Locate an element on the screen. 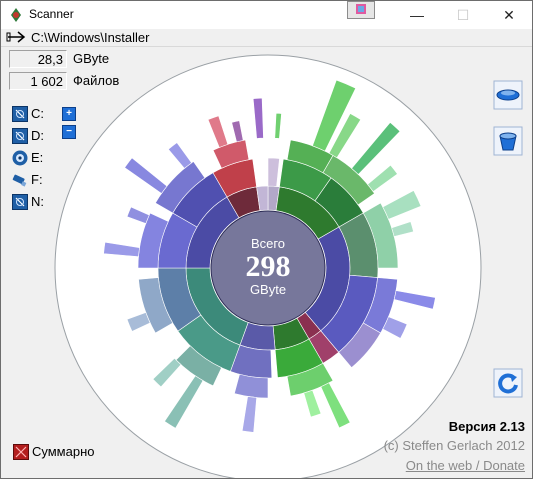 The image size is (533, 479). ring3-segment is located at coordinates (251, 386).